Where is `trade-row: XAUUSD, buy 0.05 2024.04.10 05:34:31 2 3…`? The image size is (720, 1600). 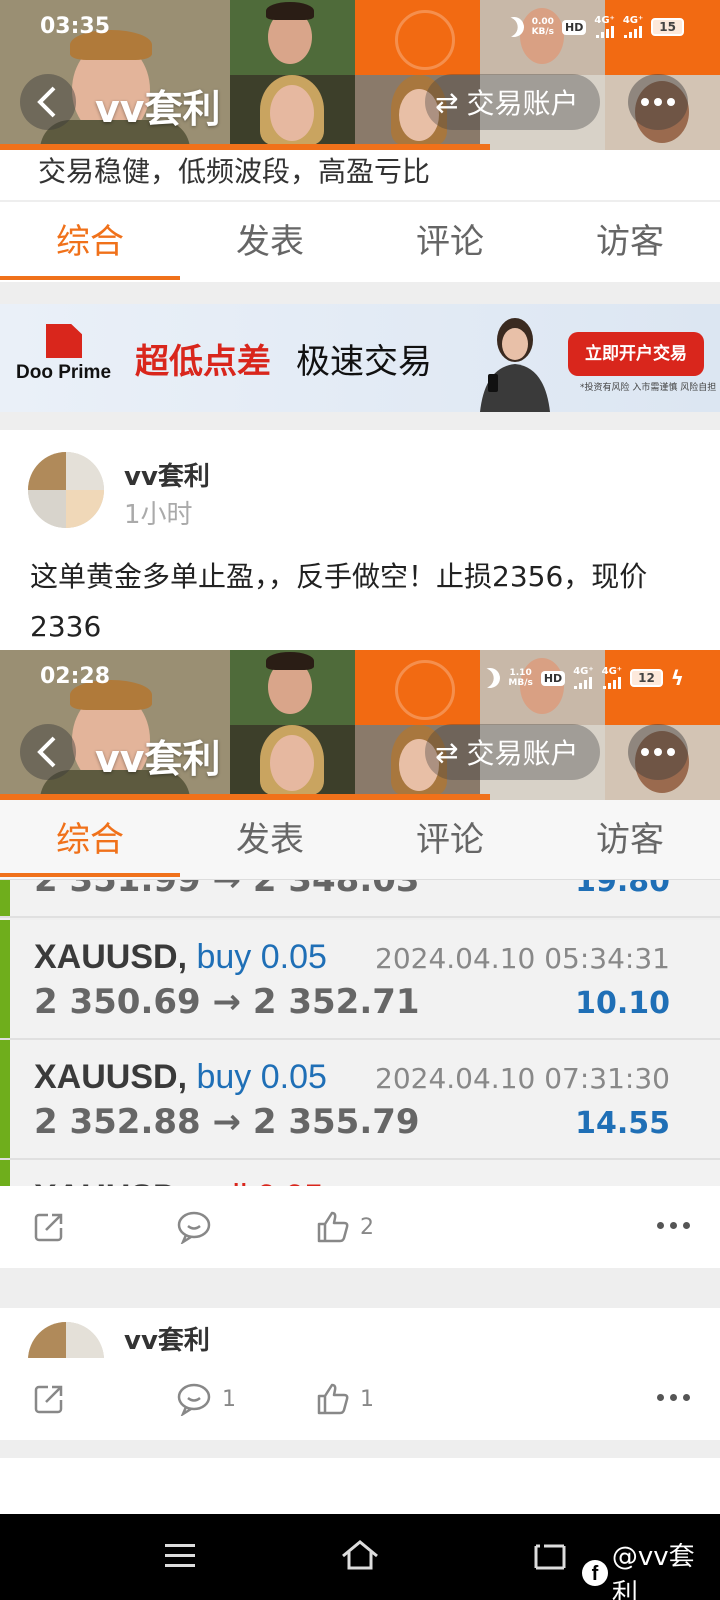 trade-row: XAUUSD, buy 0.05 2024.04.10 05:34:31 2 3… is located at coordinates (360, 980).